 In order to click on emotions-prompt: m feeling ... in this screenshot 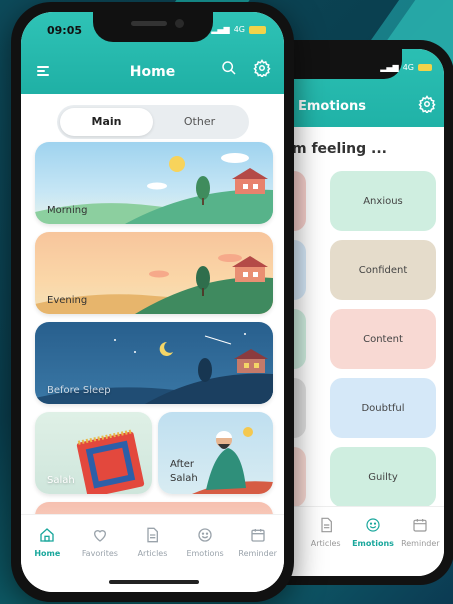, I will do `click(339, 149)`.